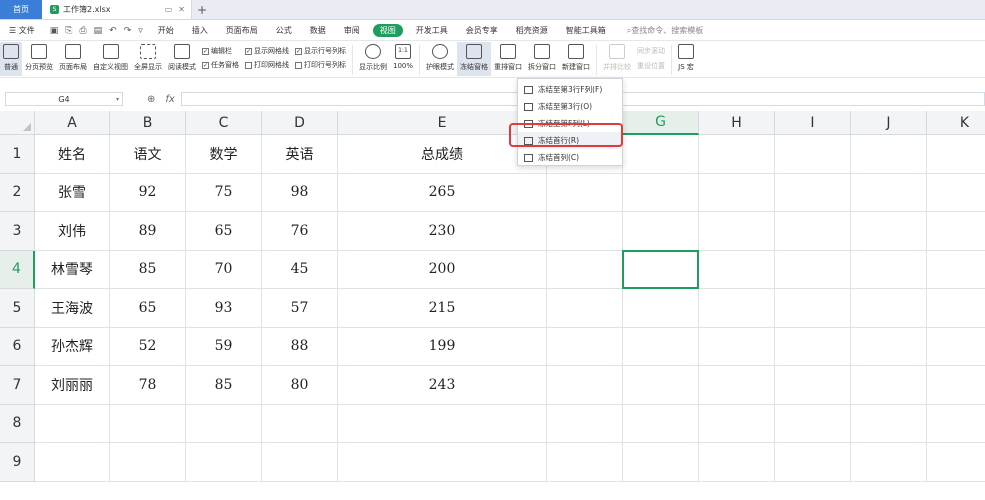 This screenshot has width=985, height=500. What do you see at coordinates (17, 192) in the screenshot?
I see `row-header-2: 2` at bounding box center [17, 192].